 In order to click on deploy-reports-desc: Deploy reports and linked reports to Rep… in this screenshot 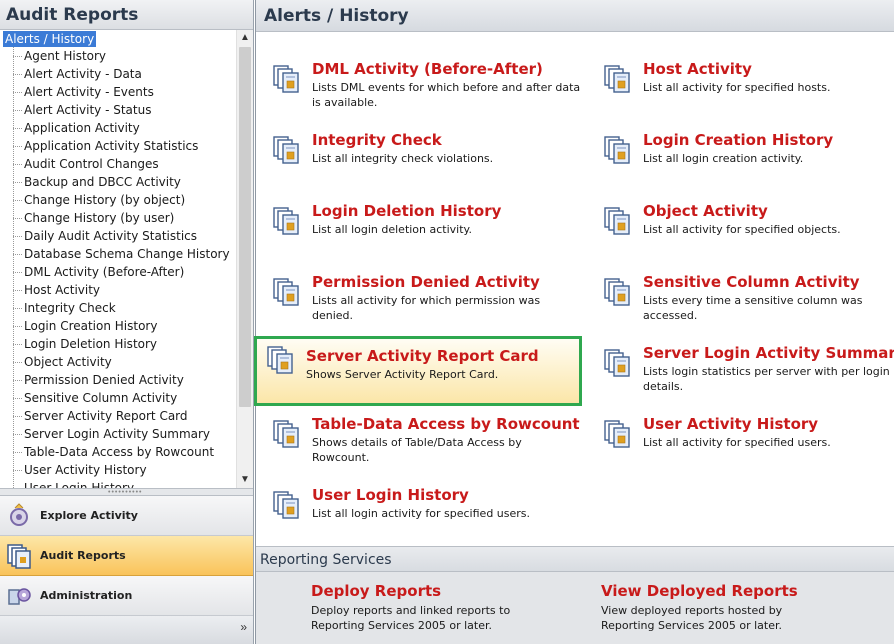, I will do `click(411, 618)`.